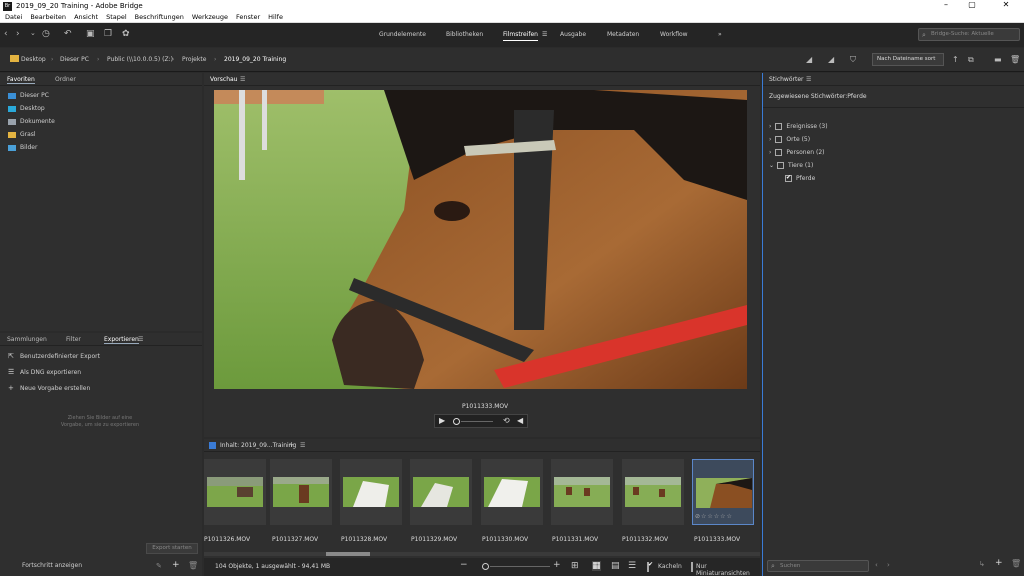 This screenshot has width=1024, height=576. What do you see at coordinates (126, 34) in the screenshot?
I see `refine-icon: ✿` at bounding box center [126, 34].